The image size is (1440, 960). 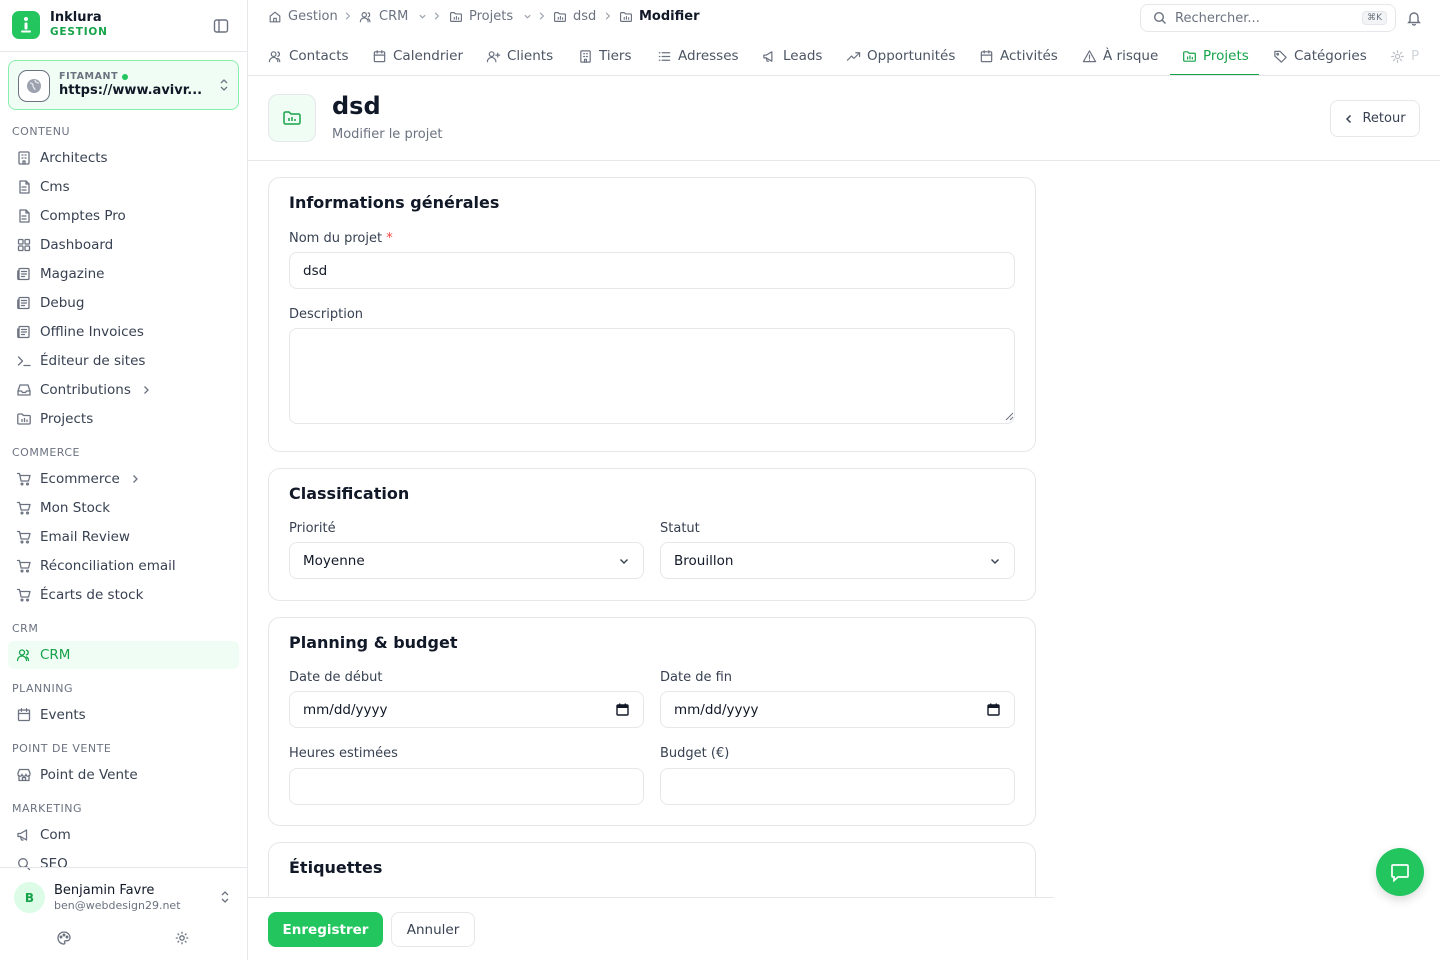 I want to click on sidebar-item-architects: Architects, so click(x=123, y=158).